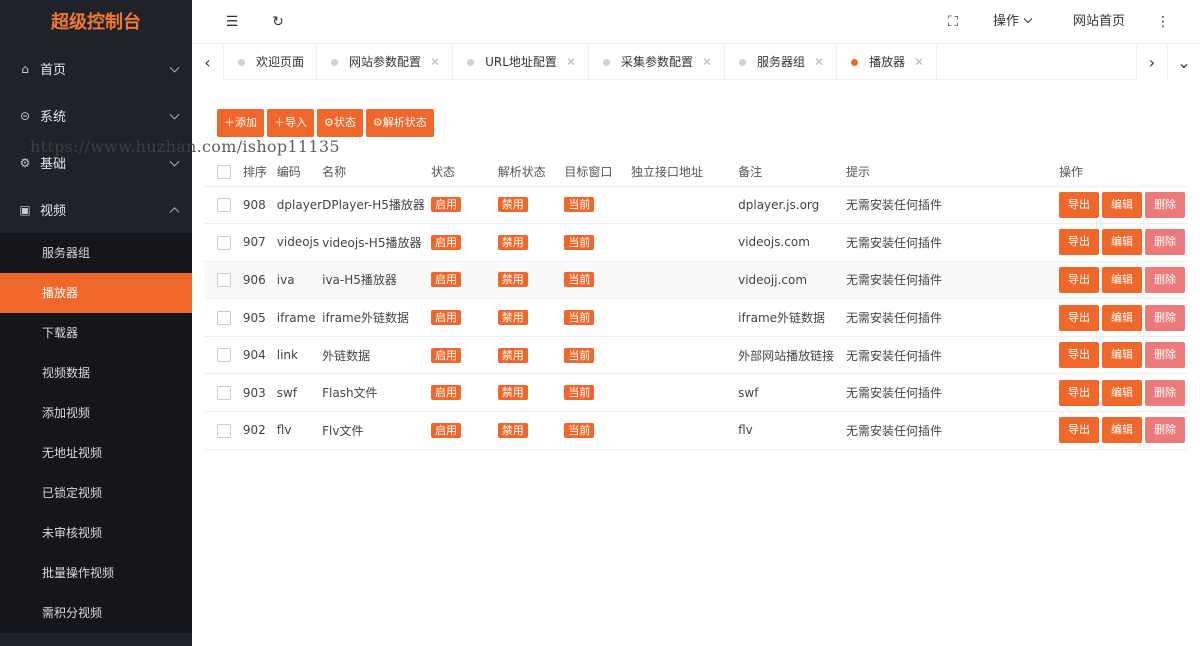 Image resolution: width=1200 pixels, height=646 pixels. I want to click on submenu-item-video-data: 视频数据, so click(96, 373).